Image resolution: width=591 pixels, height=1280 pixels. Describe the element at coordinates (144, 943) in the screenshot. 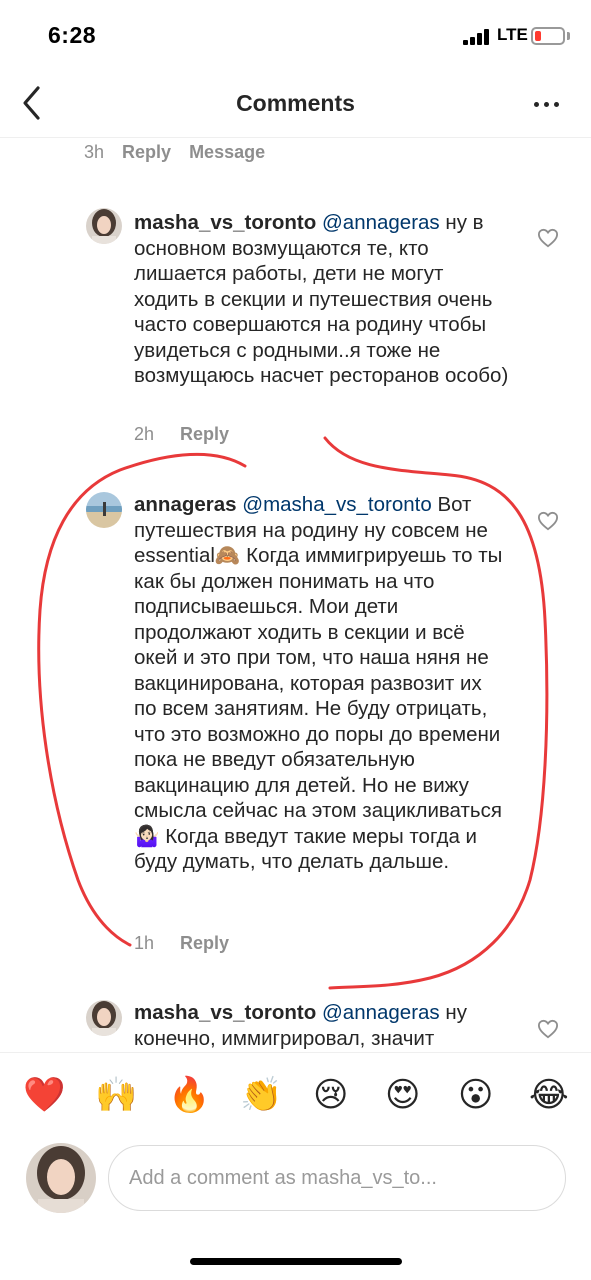

I see `comment-time: 1h` at that location.